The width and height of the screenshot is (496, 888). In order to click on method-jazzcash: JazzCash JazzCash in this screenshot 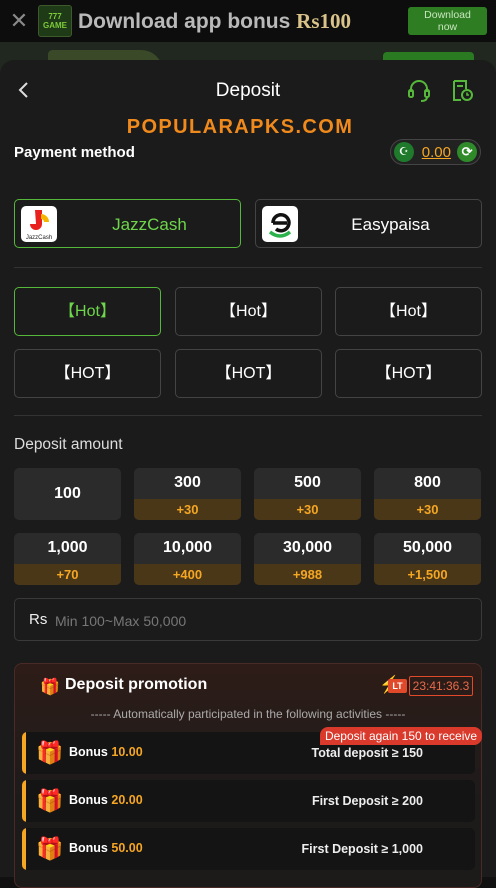, I will do `click(127, 223)`.